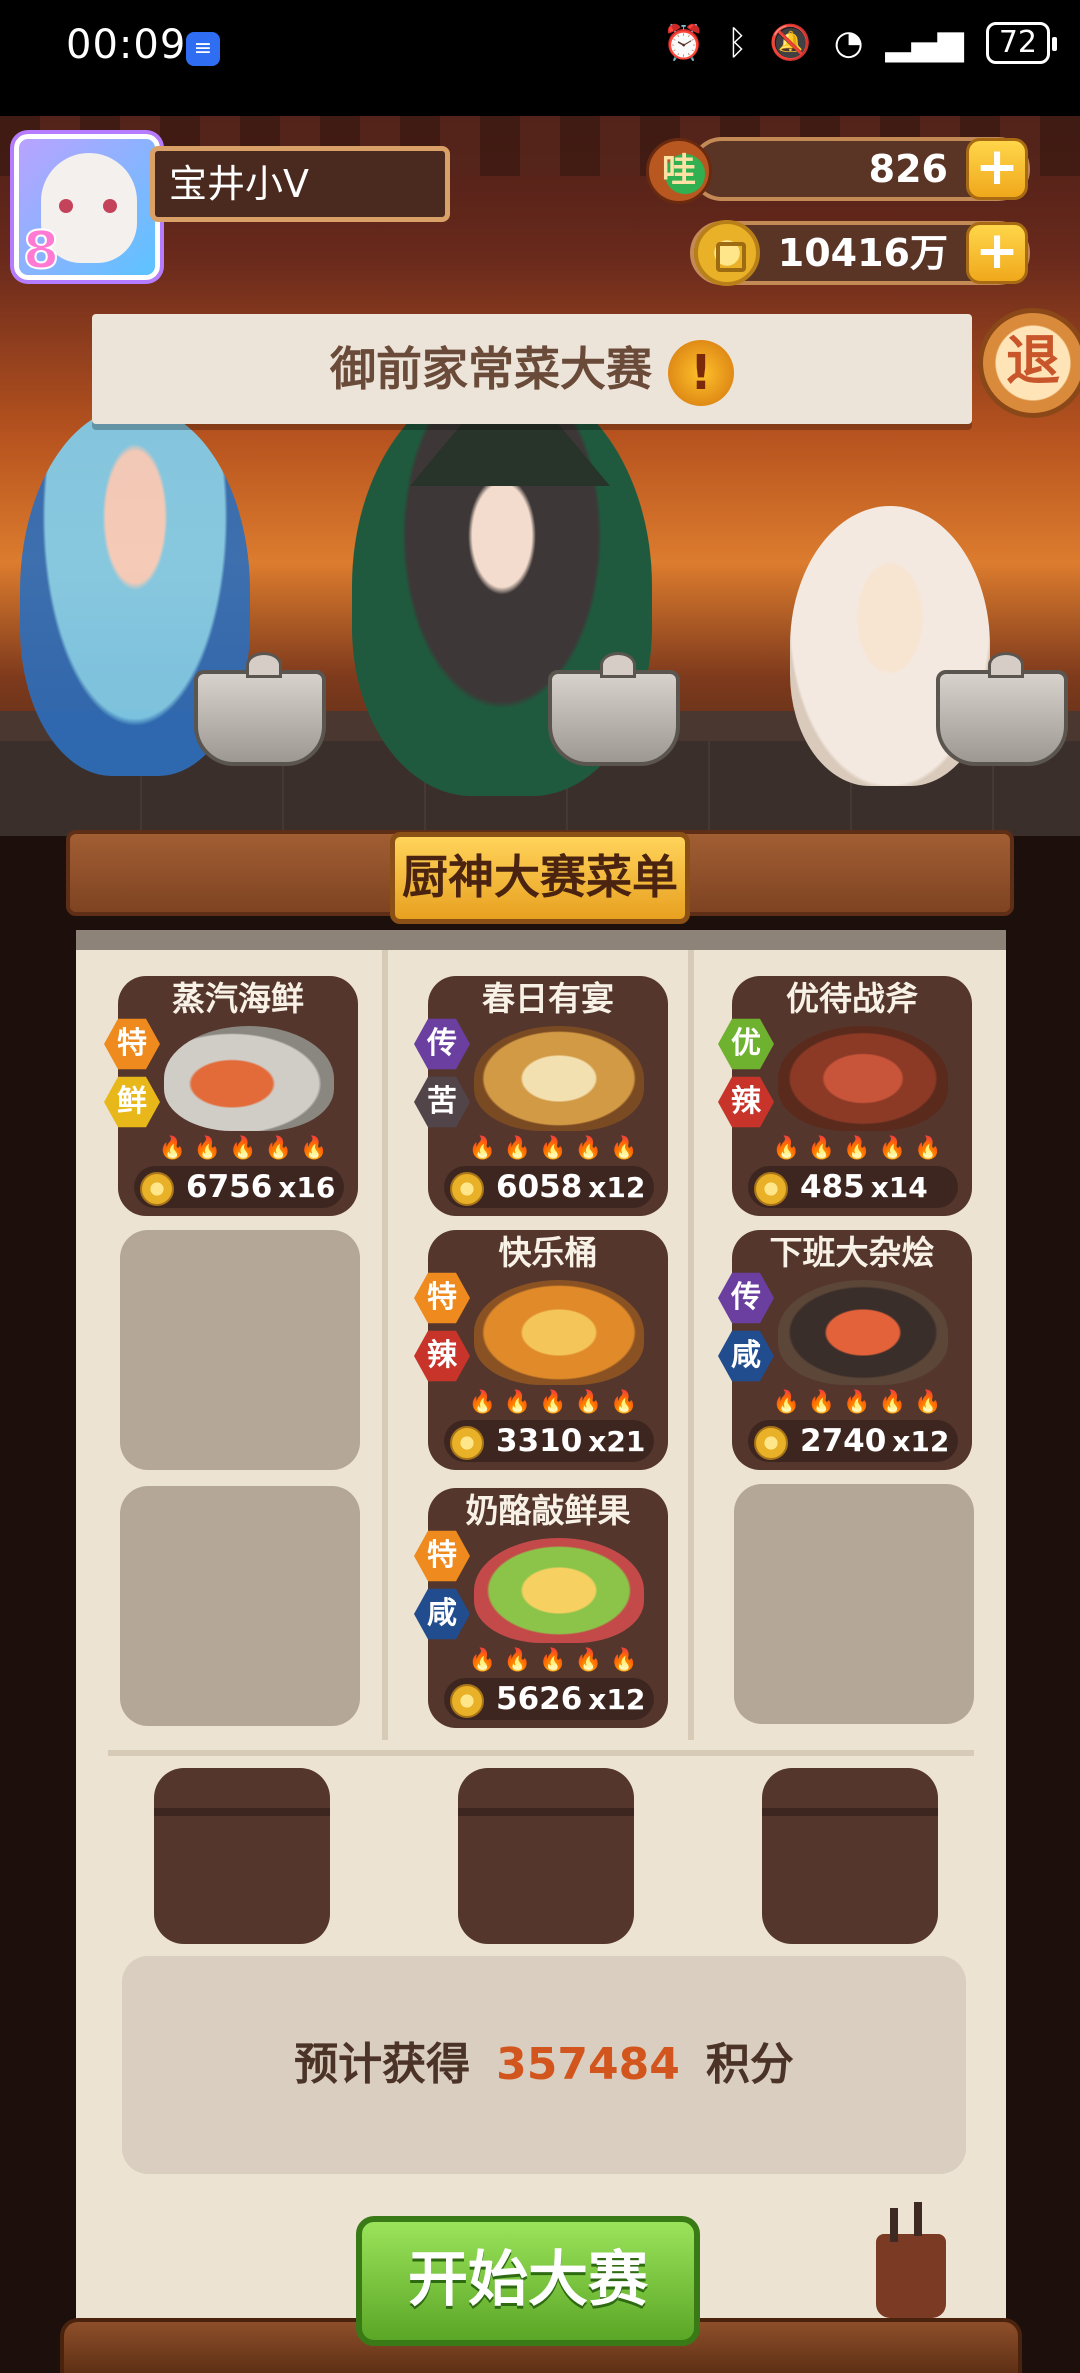 The height and width of the screenshot is (2373, 1080). Describe the element at coordinates (701, 372) in the screenshot. I see `alert-icon: !` at that location.